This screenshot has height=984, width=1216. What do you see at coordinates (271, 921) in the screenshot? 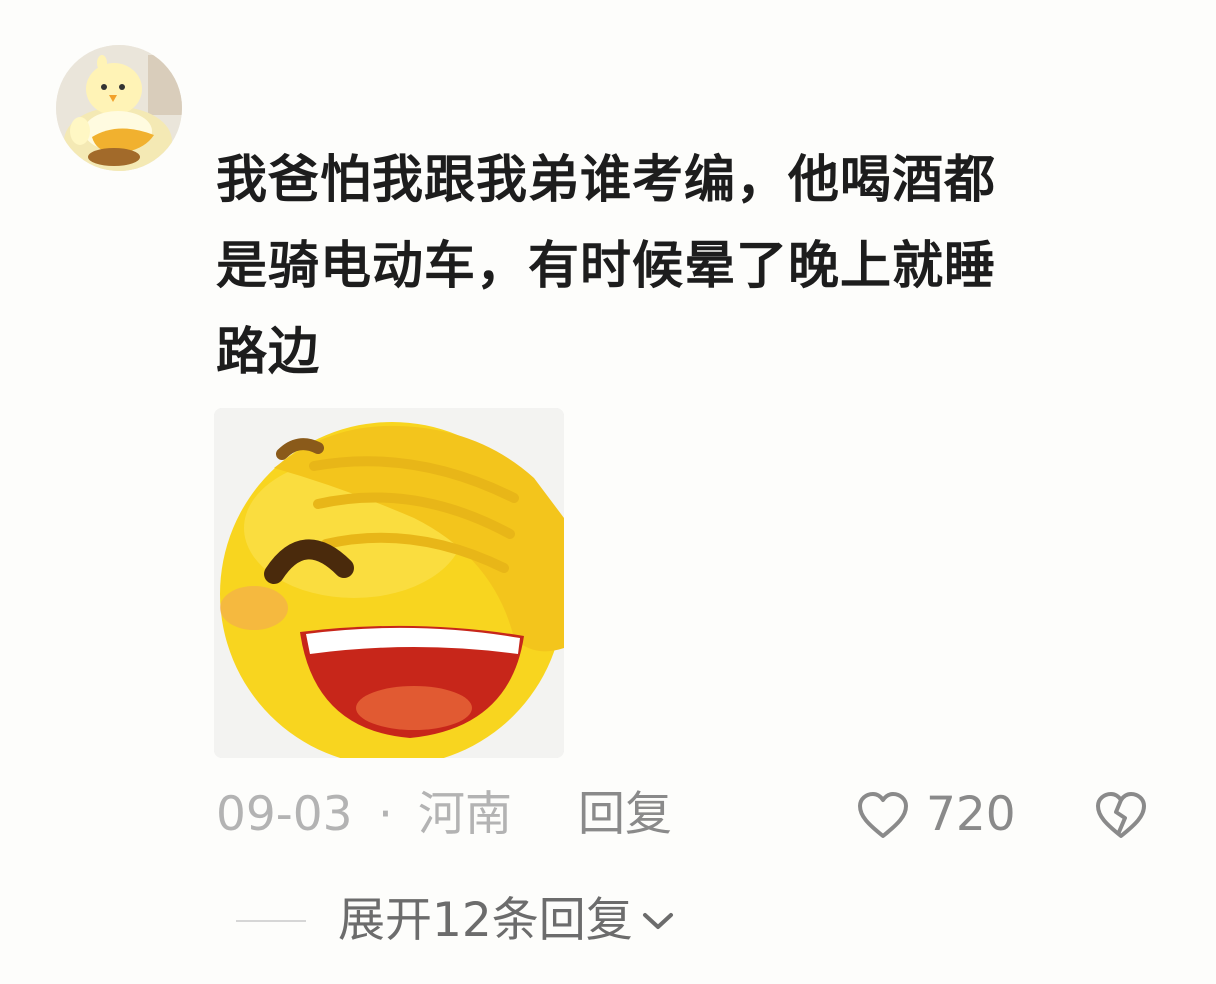
I see `divider-line` at bounding box center [271, 921].